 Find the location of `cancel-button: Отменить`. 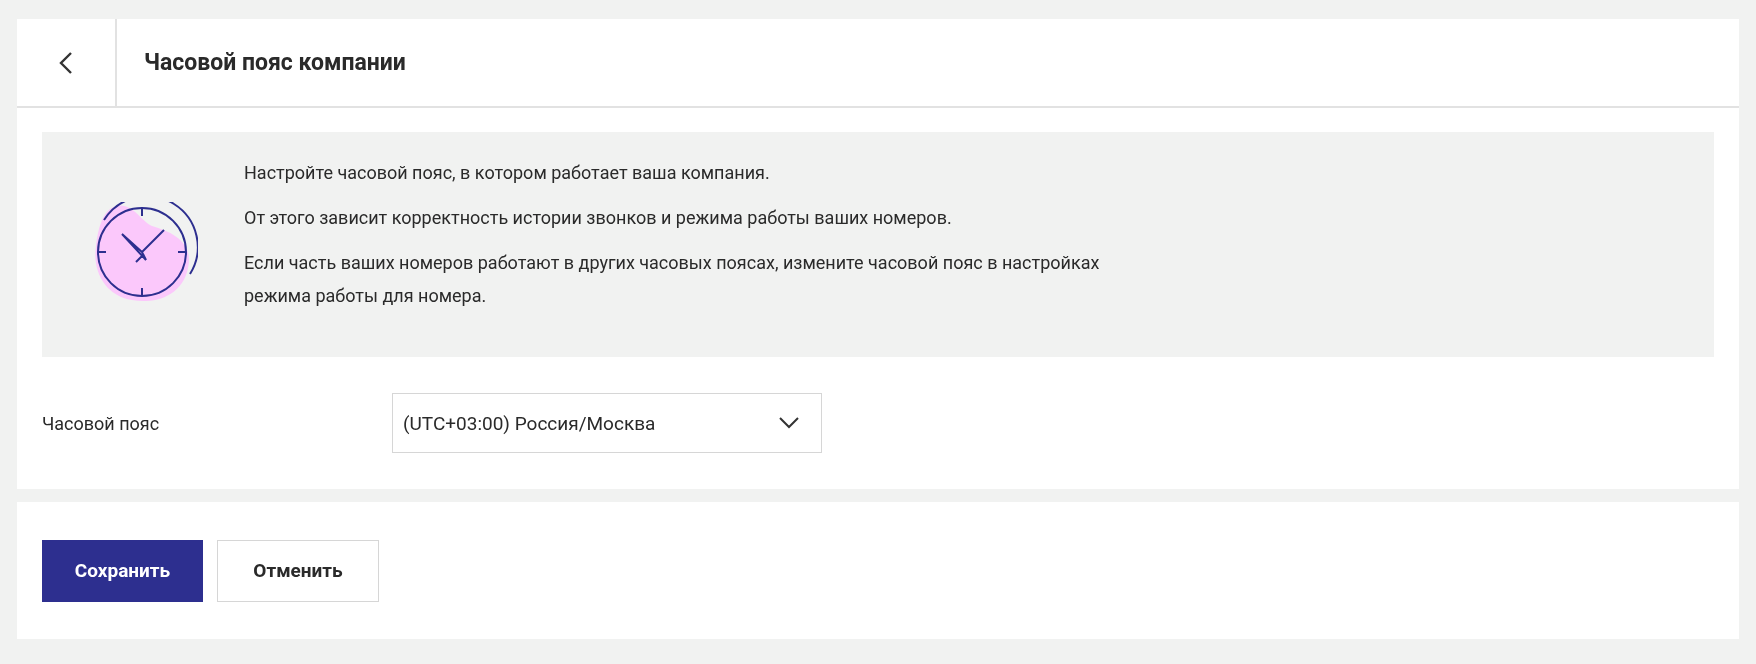

cancel-button: Отменить is located at coordinates (298, 570).